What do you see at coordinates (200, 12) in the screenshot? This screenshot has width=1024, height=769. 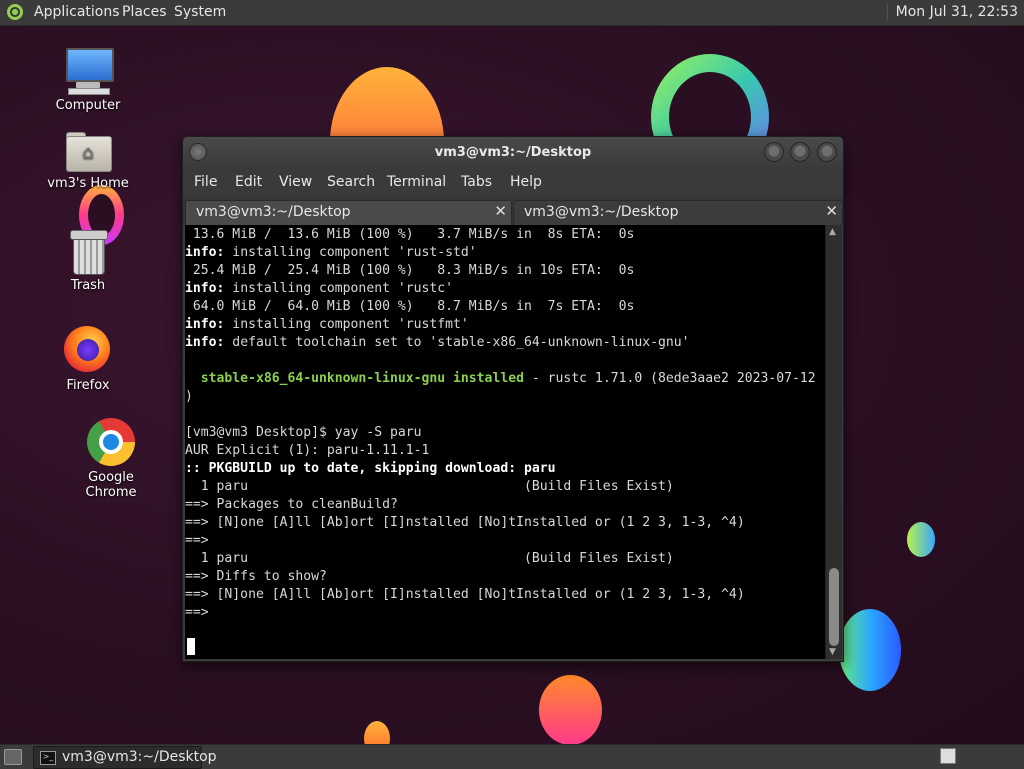 I see `system-menu: System` at bounding box center [200, 12].